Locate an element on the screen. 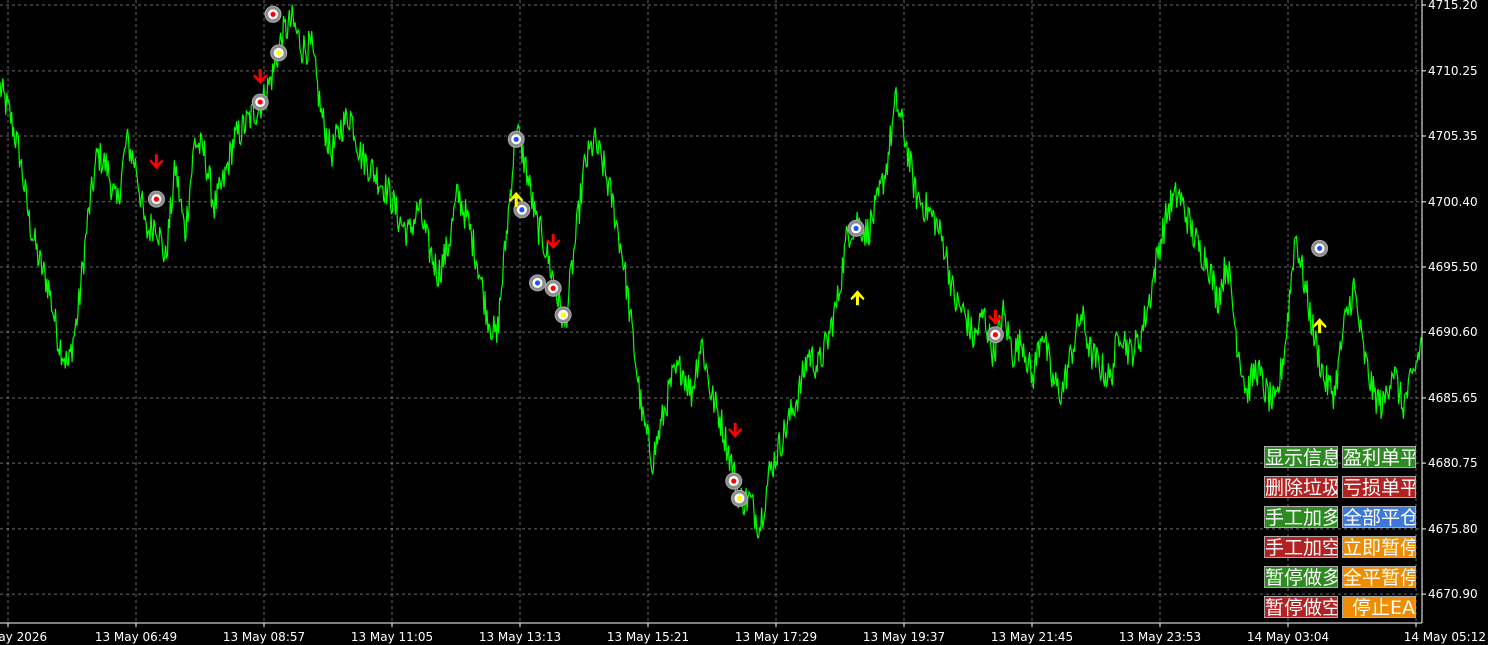  x-tick-label: 13 May 21:45 is located at coordinates (1032, 637).